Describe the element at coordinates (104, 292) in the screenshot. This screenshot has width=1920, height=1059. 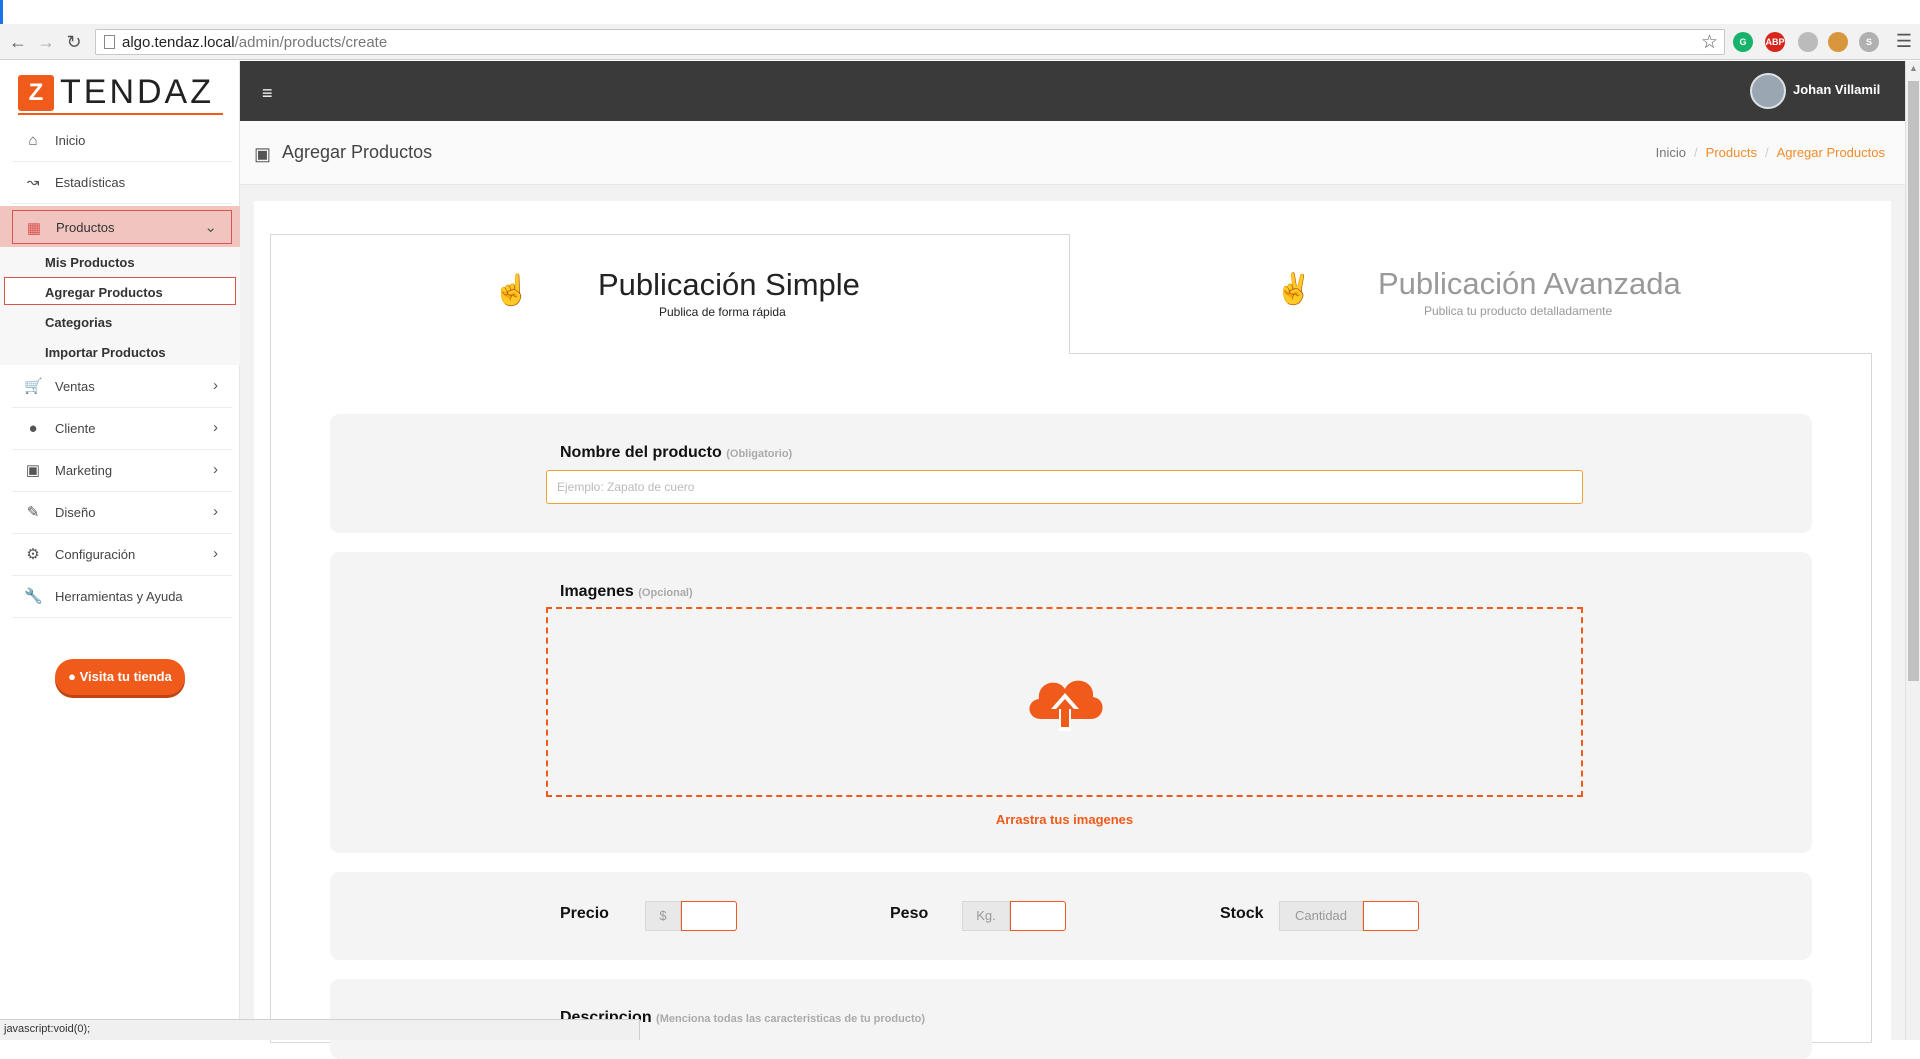
I see `submenu-agregar-productos: Agregar Productos` at that location.